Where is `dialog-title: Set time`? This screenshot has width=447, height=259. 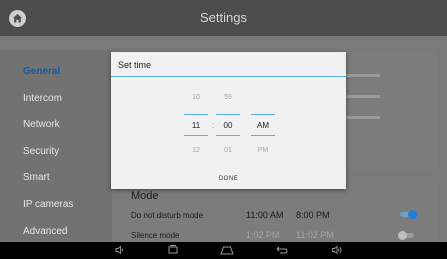
dialog-title: Set time is located at coordinates (135, 65).